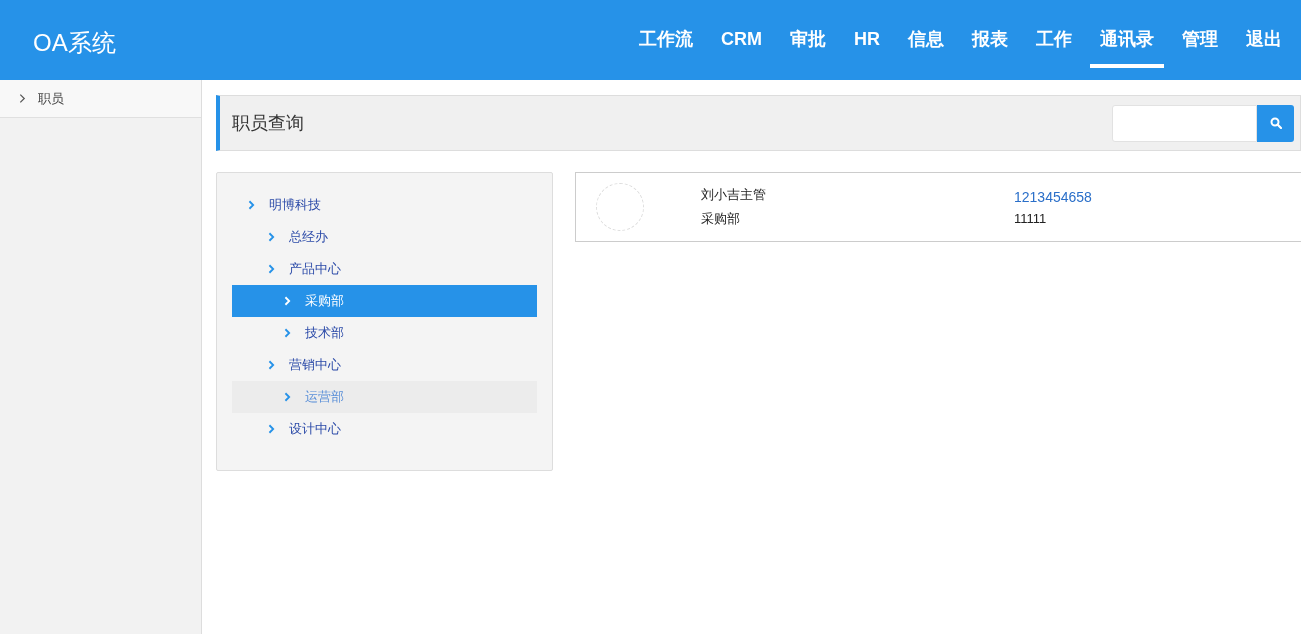 The height and width of the screenshot is (634, 1301). Describe the element at coordinates (1054, 37) in the screenshot. I see `nav-tab: 工作` at that location.